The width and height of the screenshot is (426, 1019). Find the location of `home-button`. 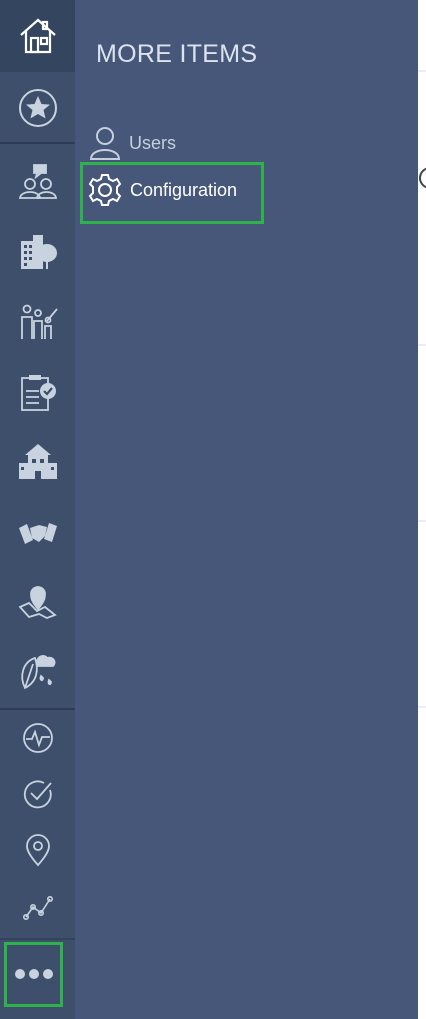

home-button is located at coordinates (37, 36).